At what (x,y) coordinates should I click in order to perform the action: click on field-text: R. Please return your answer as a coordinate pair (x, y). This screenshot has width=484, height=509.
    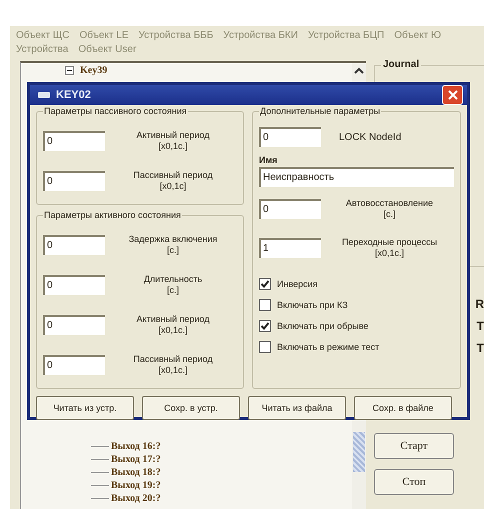
    Looking at the image, I should click on (479, 304).